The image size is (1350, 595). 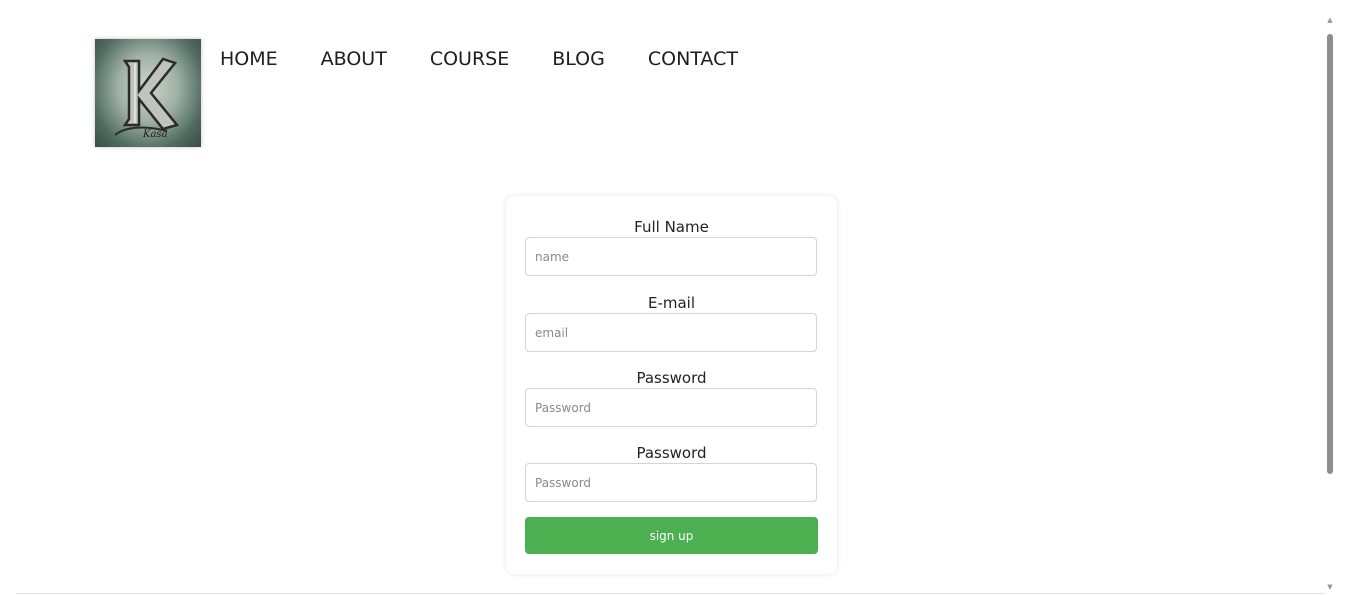 I want to click on password-input, so click(x=671, y=407).